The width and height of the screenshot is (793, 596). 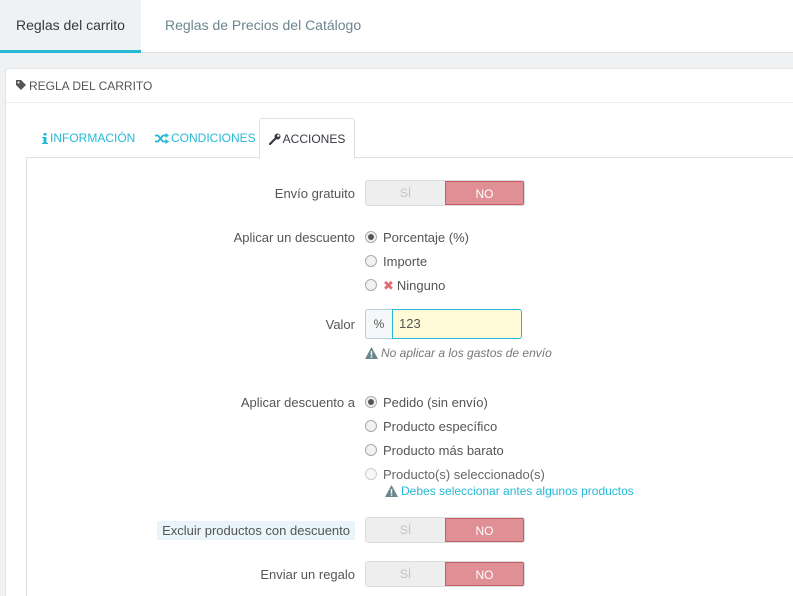 I want to click on tab-informacion-label: INFORMACIÓN, so click(x=93, y=138).